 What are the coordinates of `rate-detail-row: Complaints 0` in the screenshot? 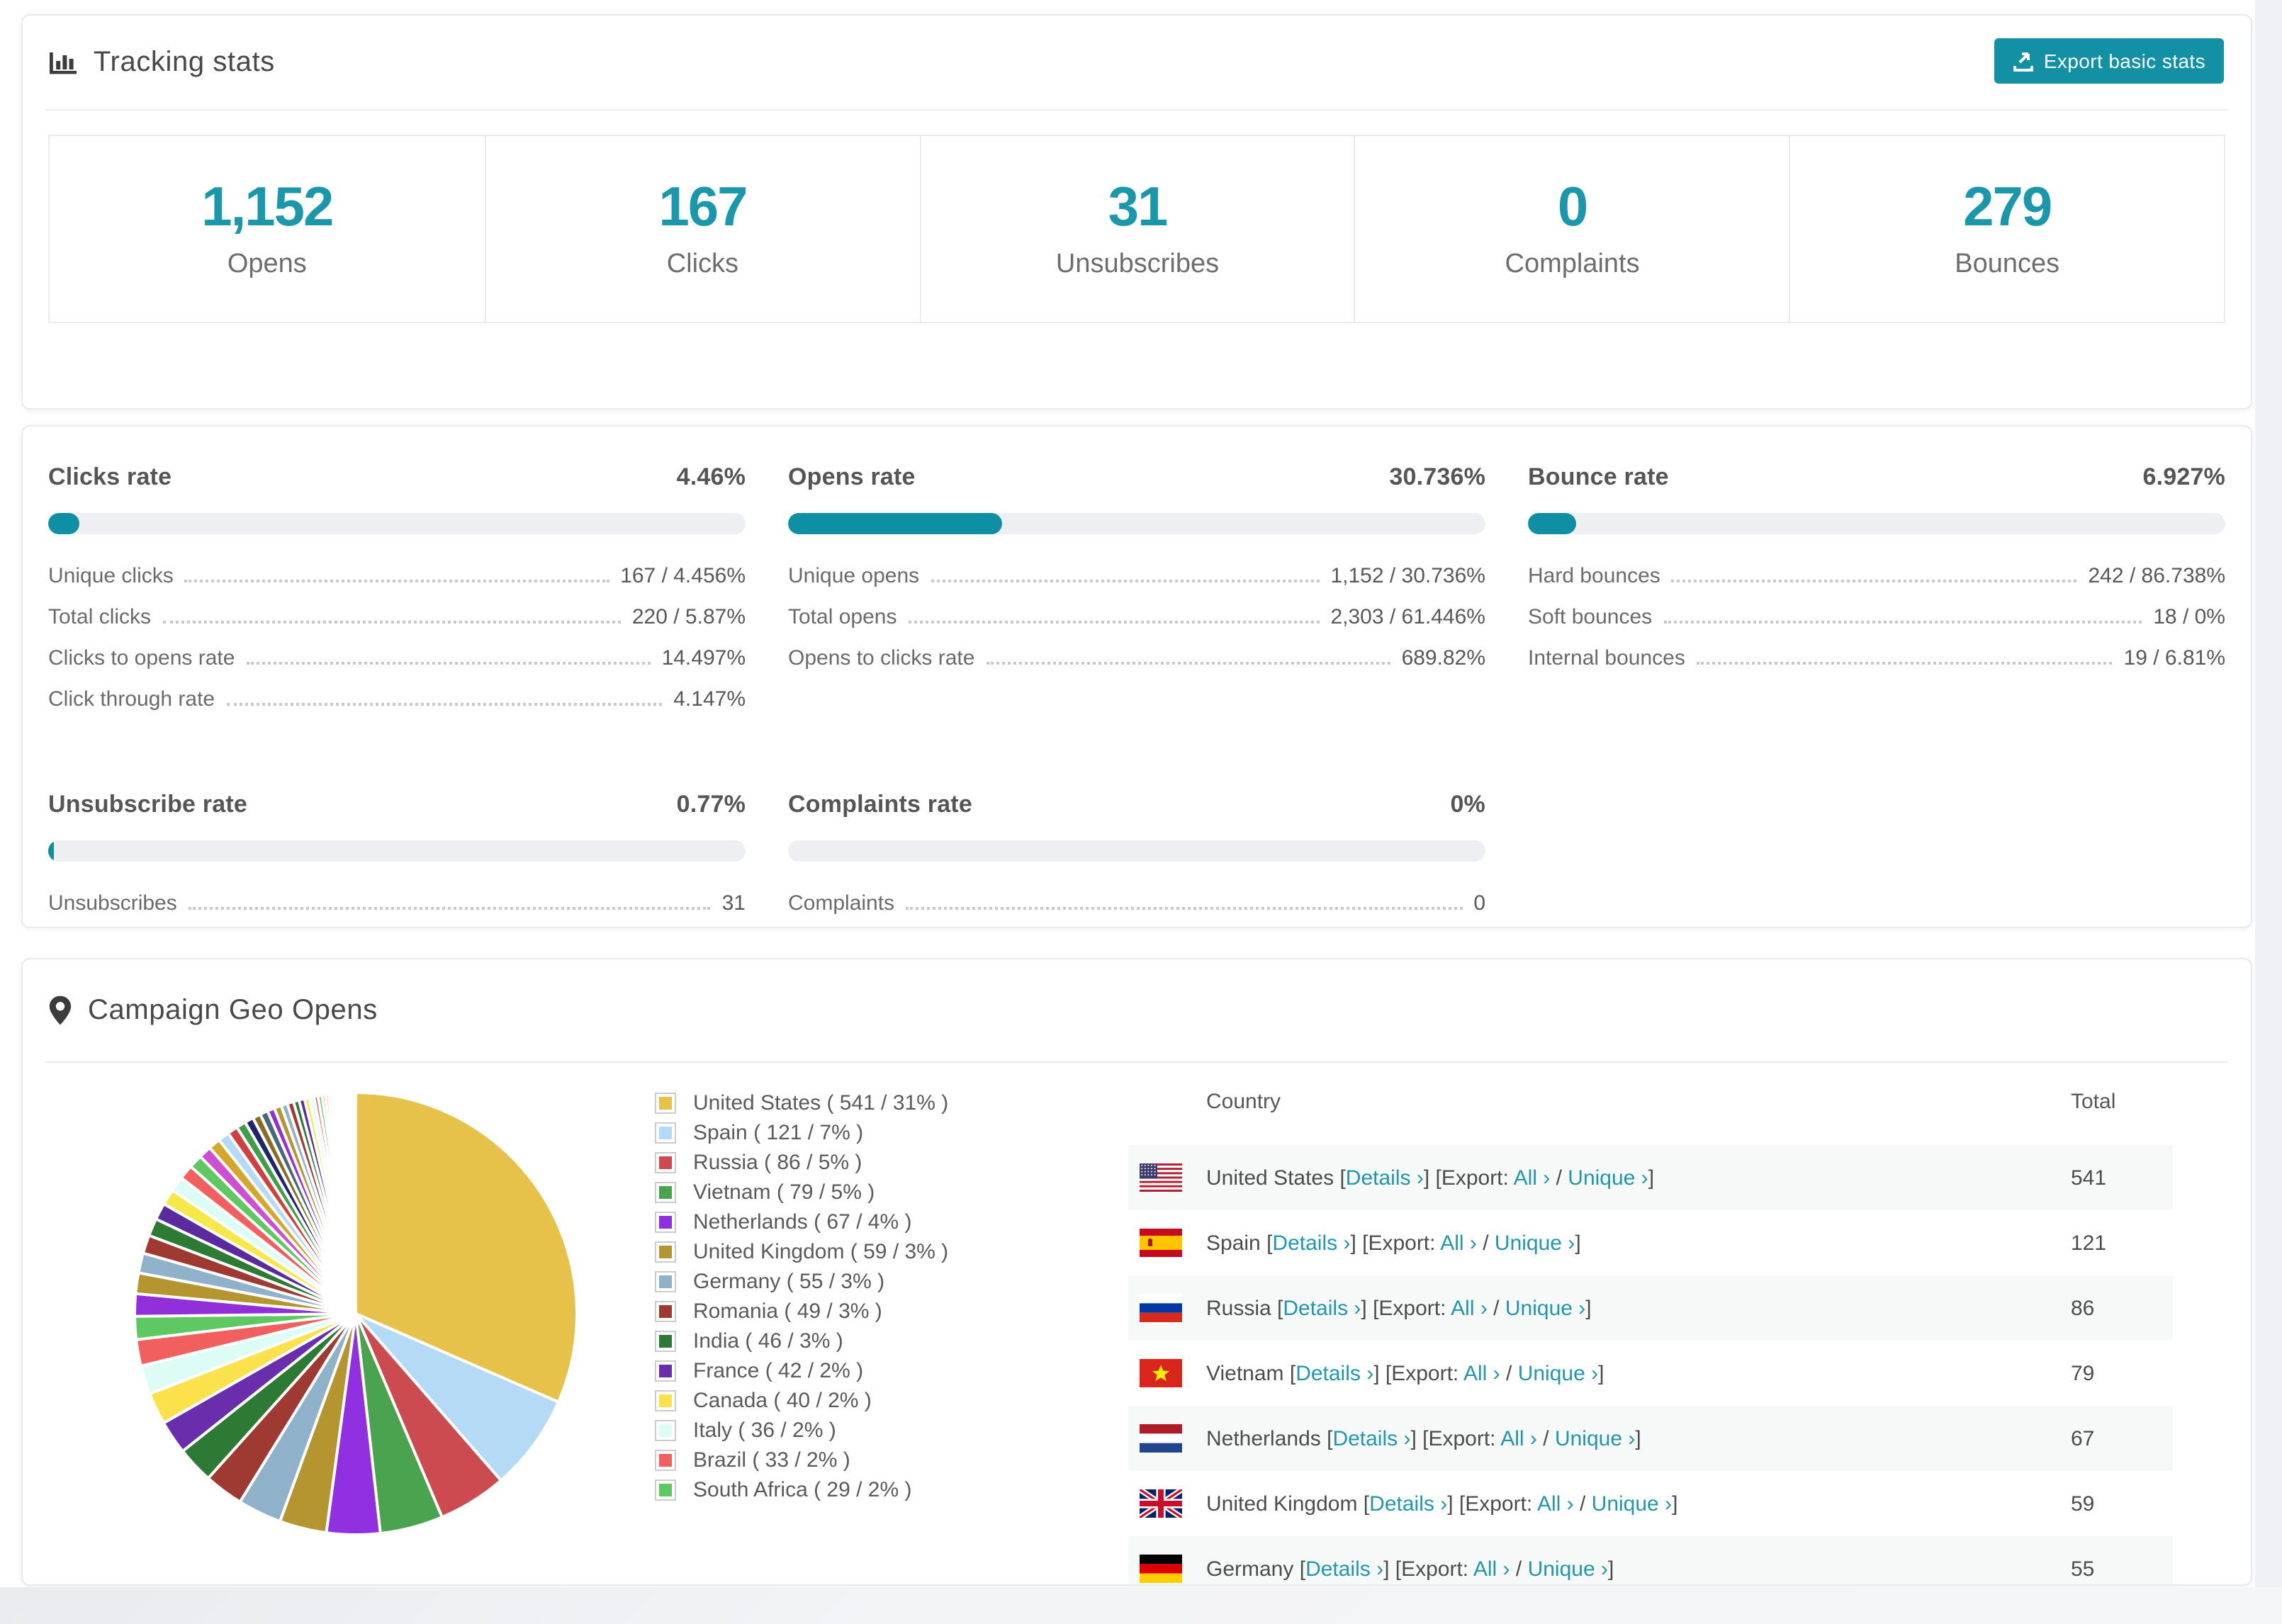 It's located at (1137, 903).